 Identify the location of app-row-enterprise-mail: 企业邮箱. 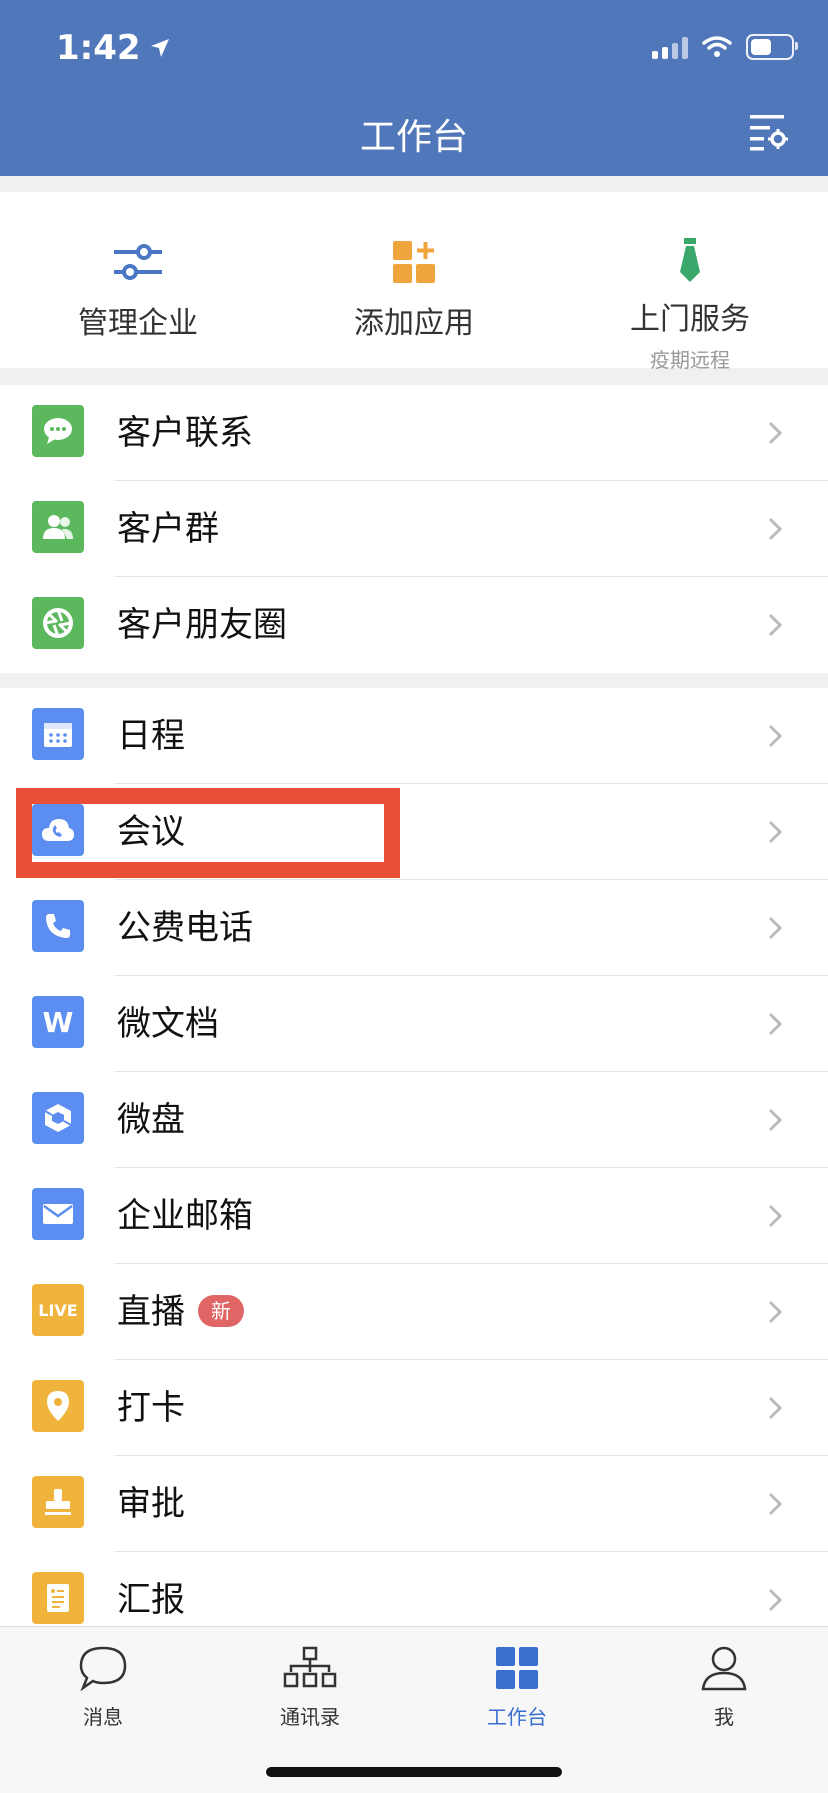
(414, 1216).